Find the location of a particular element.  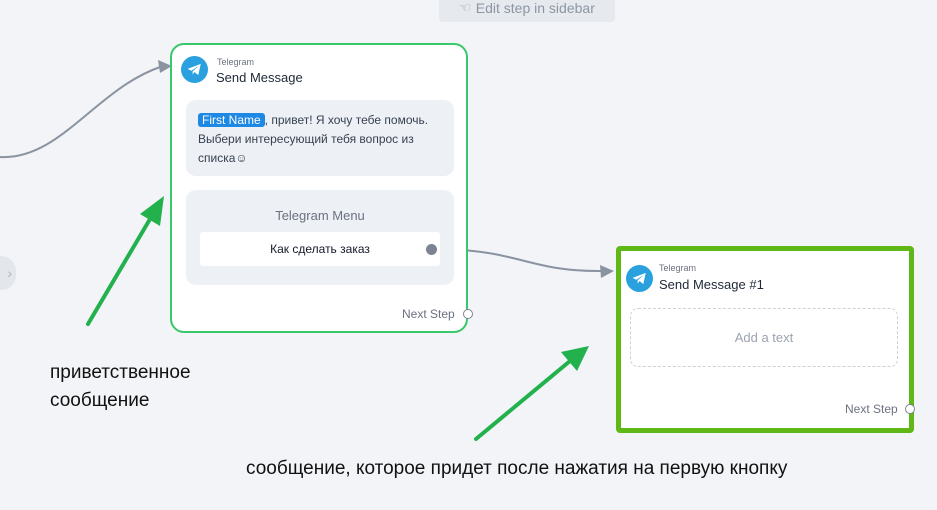

annotation-caption-welcome: приветственное сообщение is located at coordinates (120, 387).